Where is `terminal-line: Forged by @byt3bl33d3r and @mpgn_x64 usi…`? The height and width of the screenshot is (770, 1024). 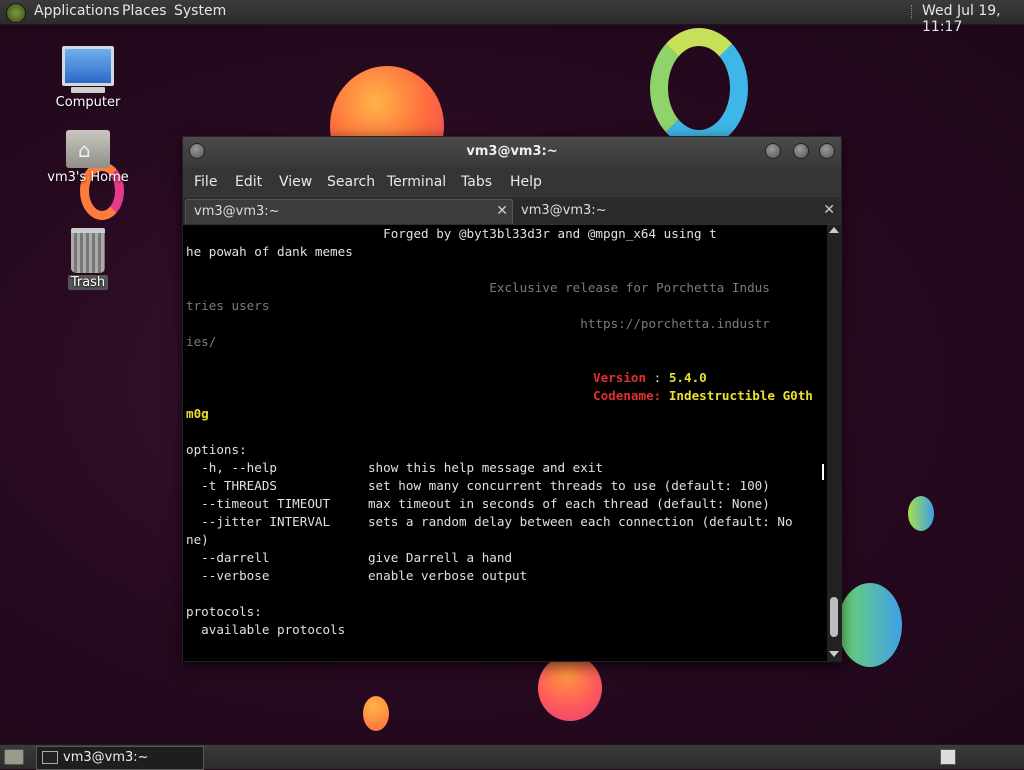
terminal-line: Forged by @byt3bl33d3r and @mpgn_x64 usi… is located at coordinates (451, 233).